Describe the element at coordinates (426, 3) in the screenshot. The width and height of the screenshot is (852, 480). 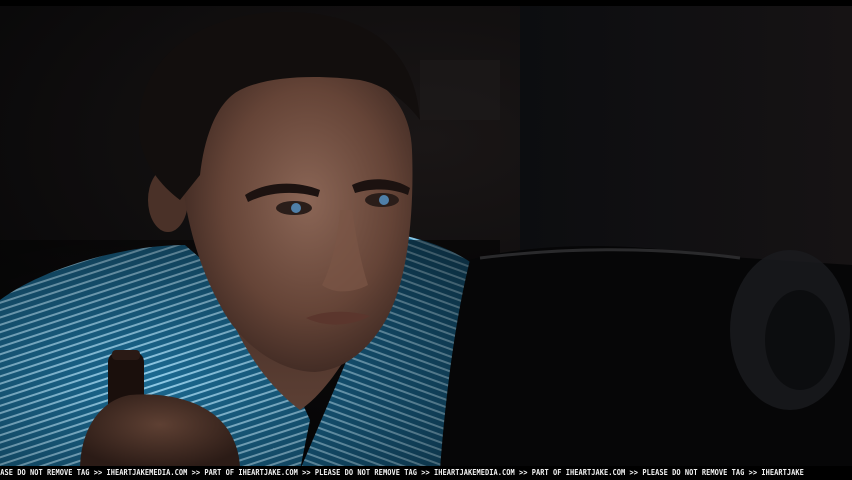
I see `top-letterbox` at that location.